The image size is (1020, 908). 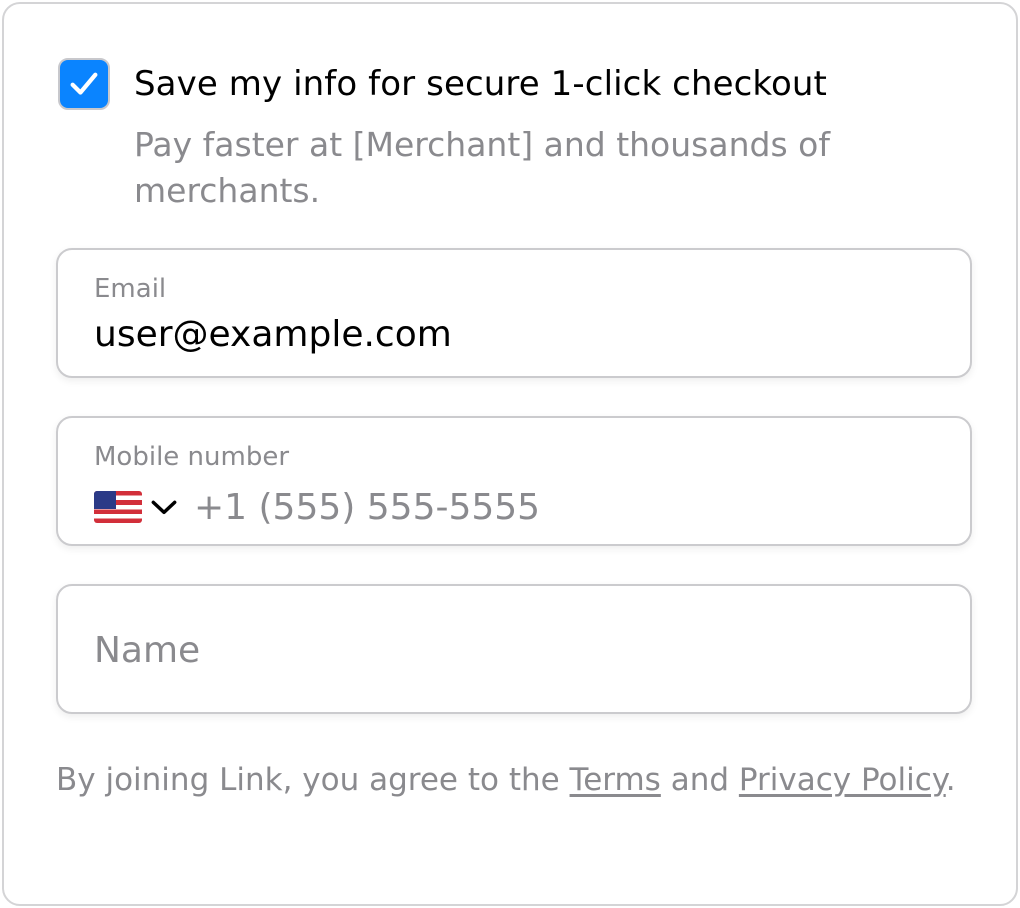 I want to click on email-field: Email user@example.com, so click(x=514, y=313).